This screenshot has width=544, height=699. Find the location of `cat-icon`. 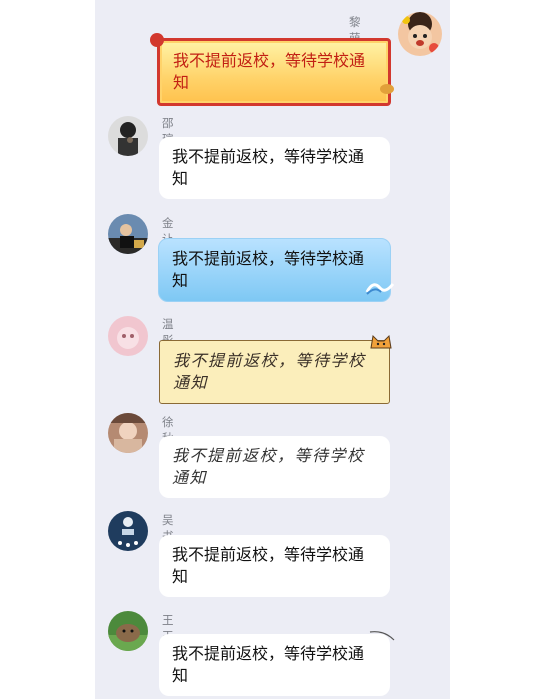

cat-icon is located at coordinates (381, 341).